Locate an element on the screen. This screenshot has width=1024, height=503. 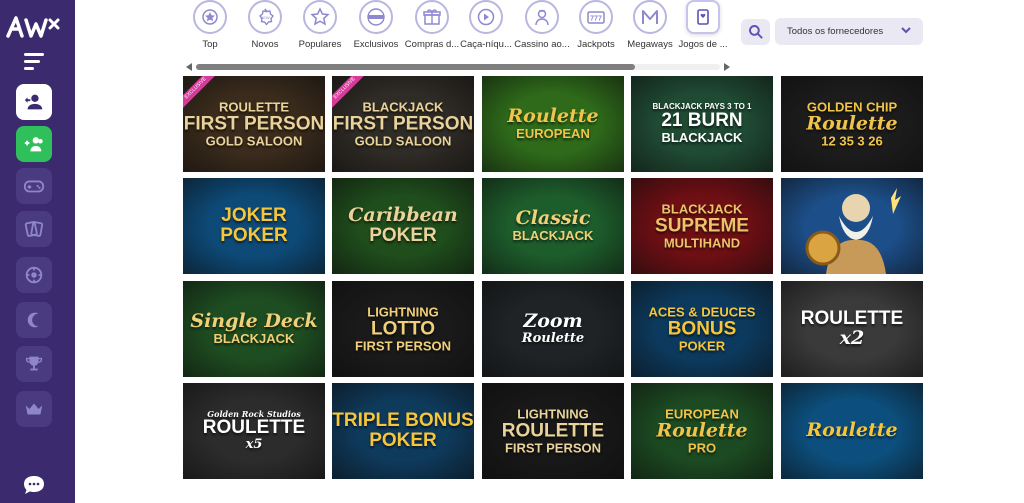
game-title: Caribbean POKER is located at coordinates (403, 225).